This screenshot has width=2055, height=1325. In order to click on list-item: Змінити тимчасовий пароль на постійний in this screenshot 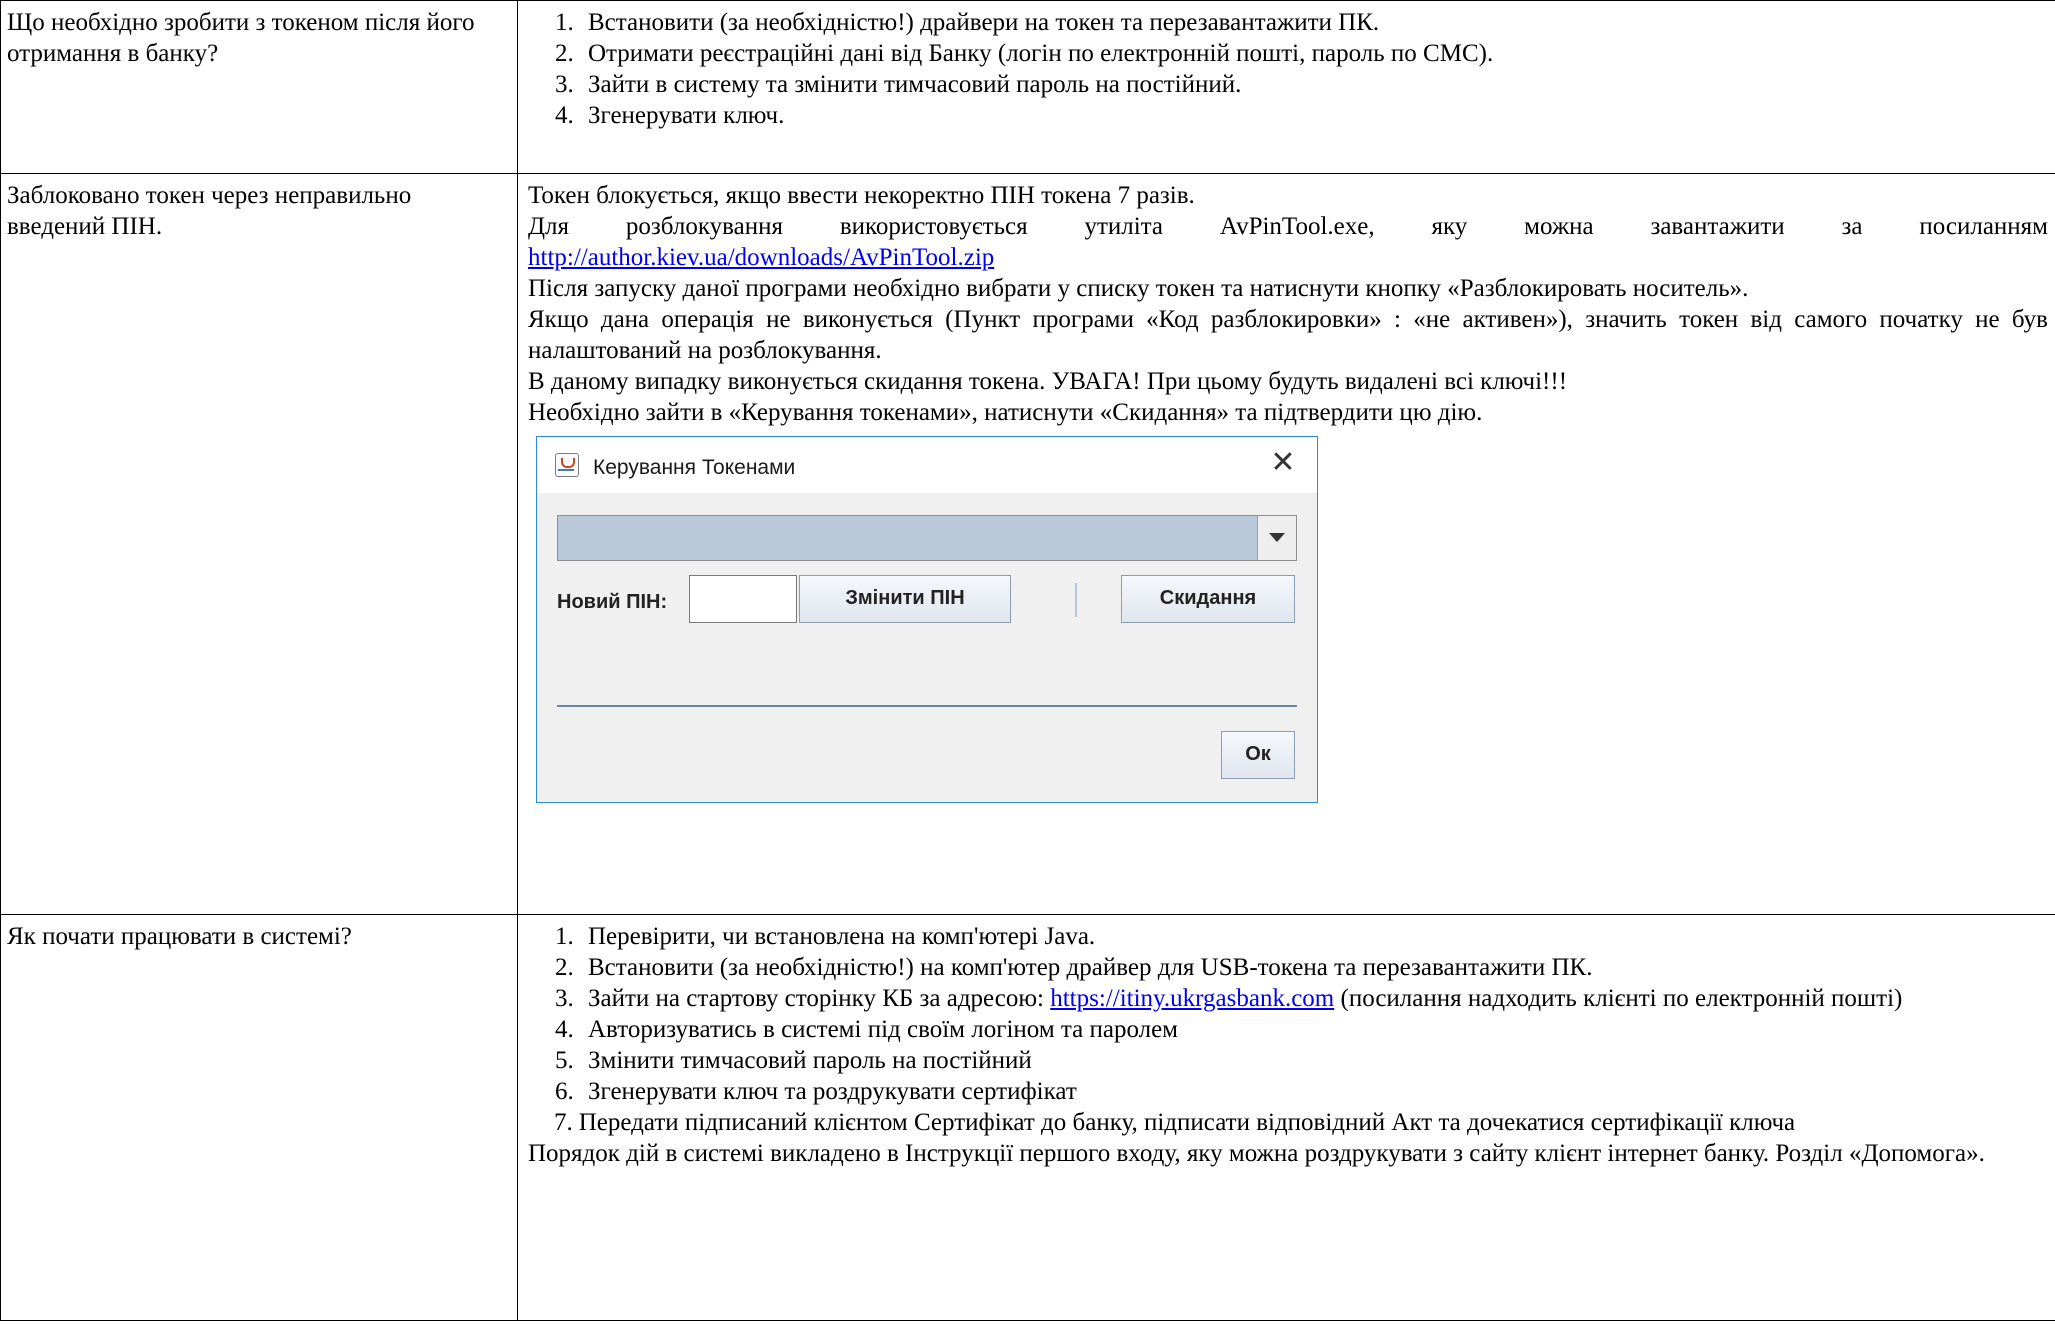, I will do `click(1314, 1060)`.